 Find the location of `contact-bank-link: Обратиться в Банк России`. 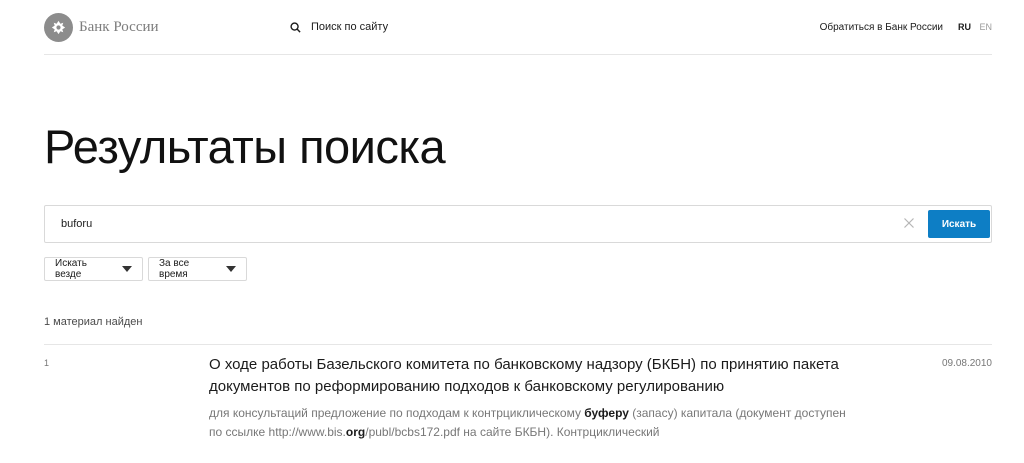

contact-bank-link: Обратиться в Банк России is located at coordinates (881, 27).